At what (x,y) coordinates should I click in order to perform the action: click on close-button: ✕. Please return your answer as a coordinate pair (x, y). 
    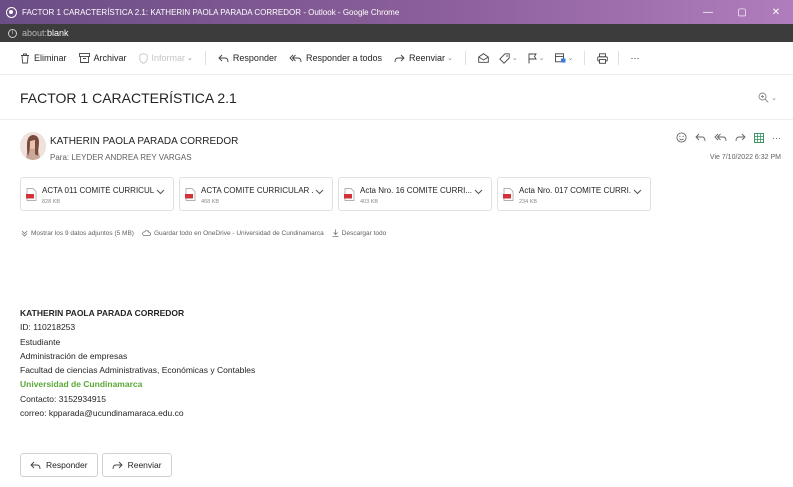
    Looking at the image, I should click on (776, 12).